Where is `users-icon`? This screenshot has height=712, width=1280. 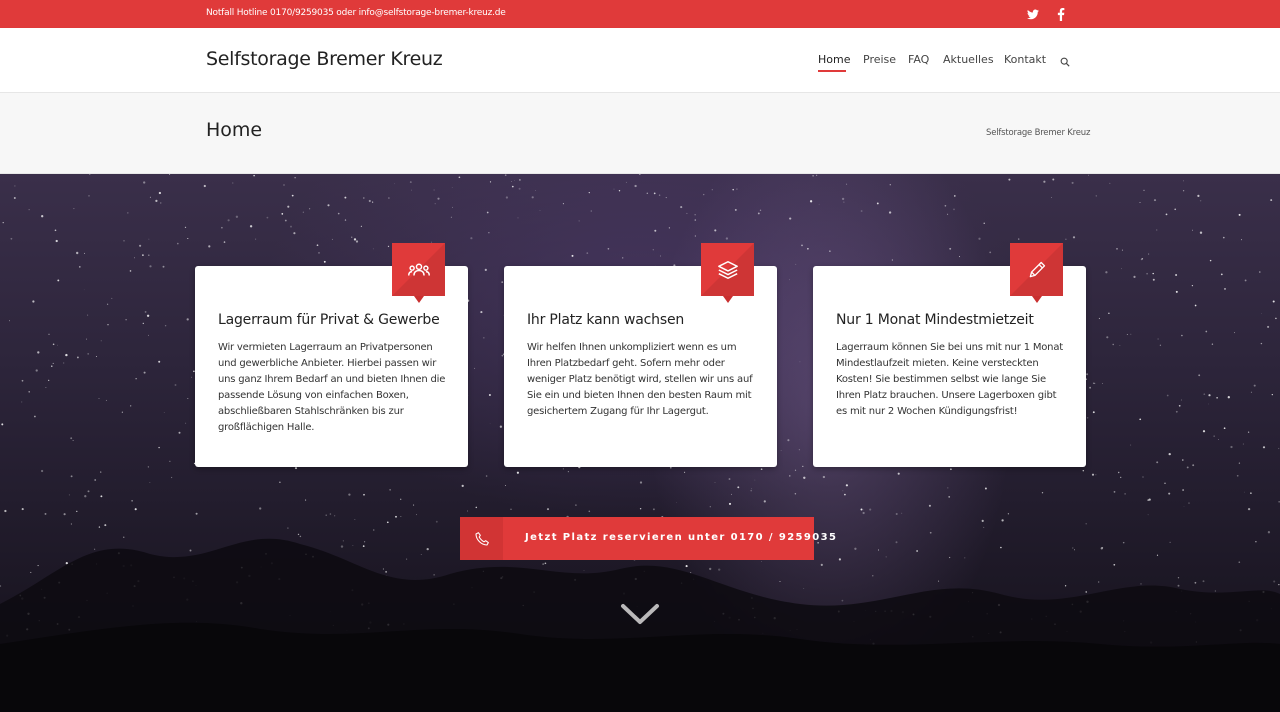
users-icon is located at coordinates (418, 273).